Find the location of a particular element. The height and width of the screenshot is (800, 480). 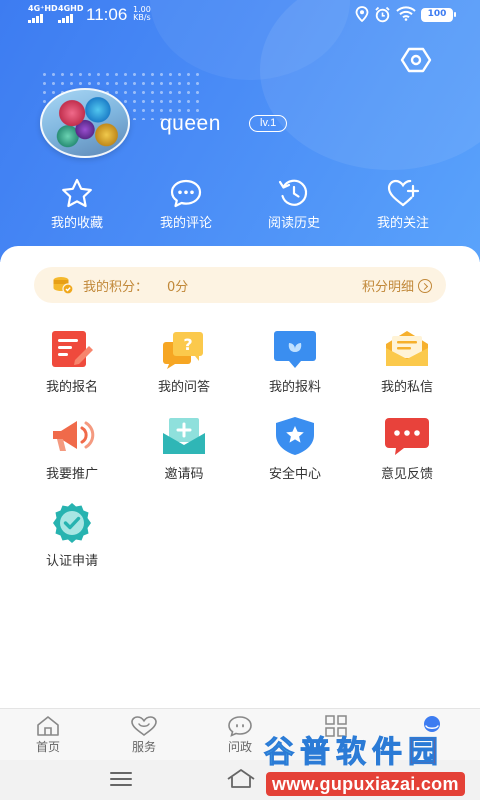

watermark-char: 软 is located at coordinates (351, 753).